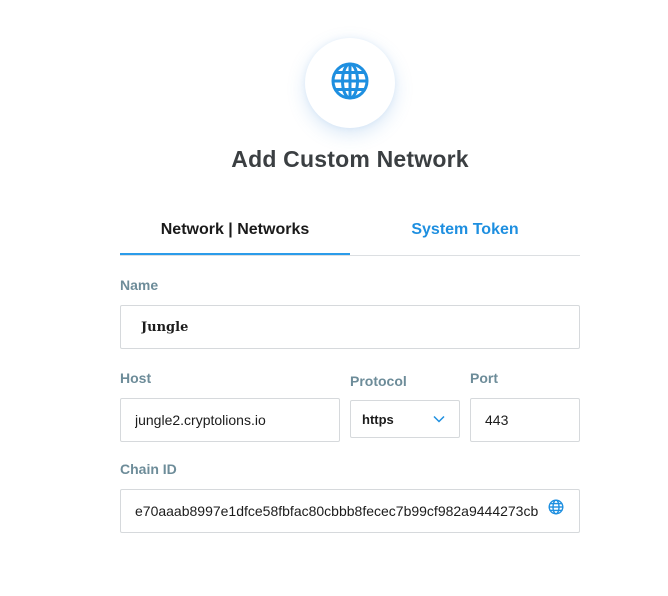 The image size is (668, 596). What do you see at coordinates (405, 419) in the screenshot?
I see `protocol-select: https` at bounding box center [405, 419].